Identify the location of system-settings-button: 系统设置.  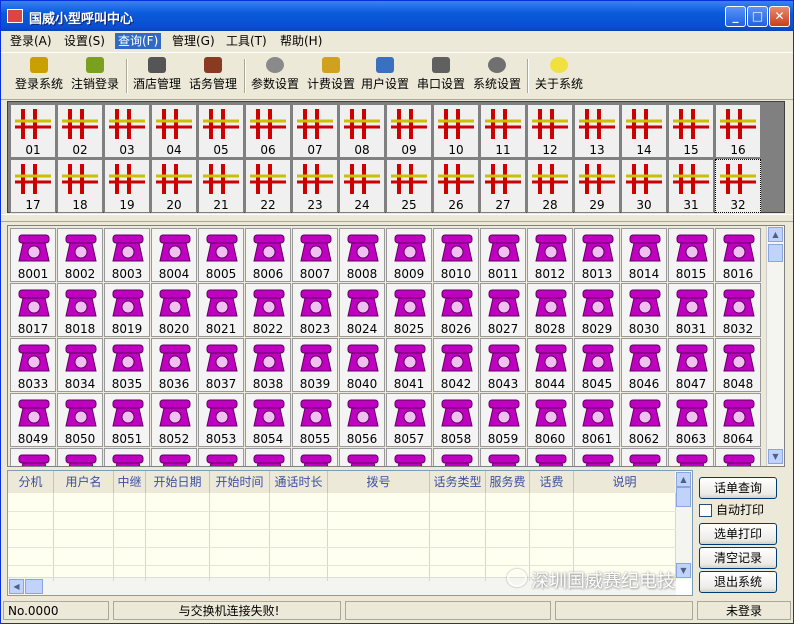
(497, 77).